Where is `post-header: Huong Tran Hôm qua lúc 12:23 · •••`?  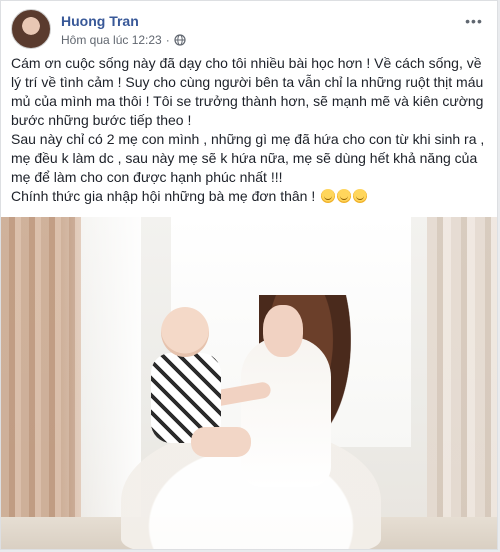 post-header: Huong Tran Hôm qua lúc 12:23 · ••• is located at coordinates (250, 29).